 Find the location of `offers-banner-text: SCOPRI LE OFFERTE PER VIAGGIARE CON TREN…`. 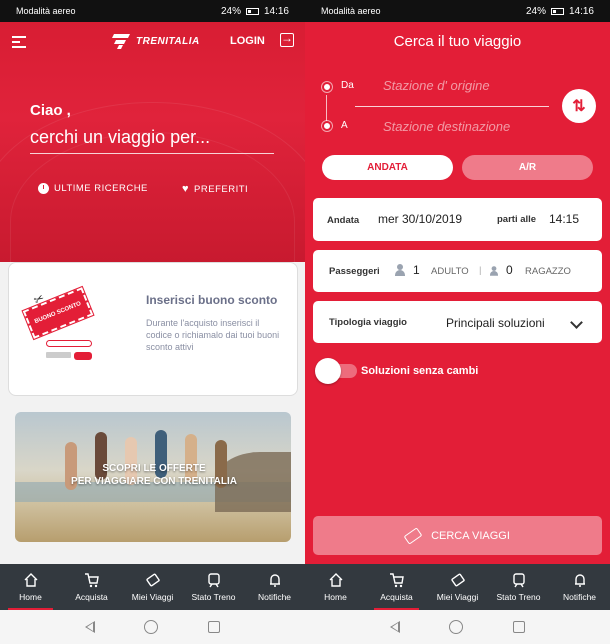

offers-banner-text: SCOPRI LE OFFERTE PER VIAGGIARE CON TREN… is located at coordinates (154, 475).